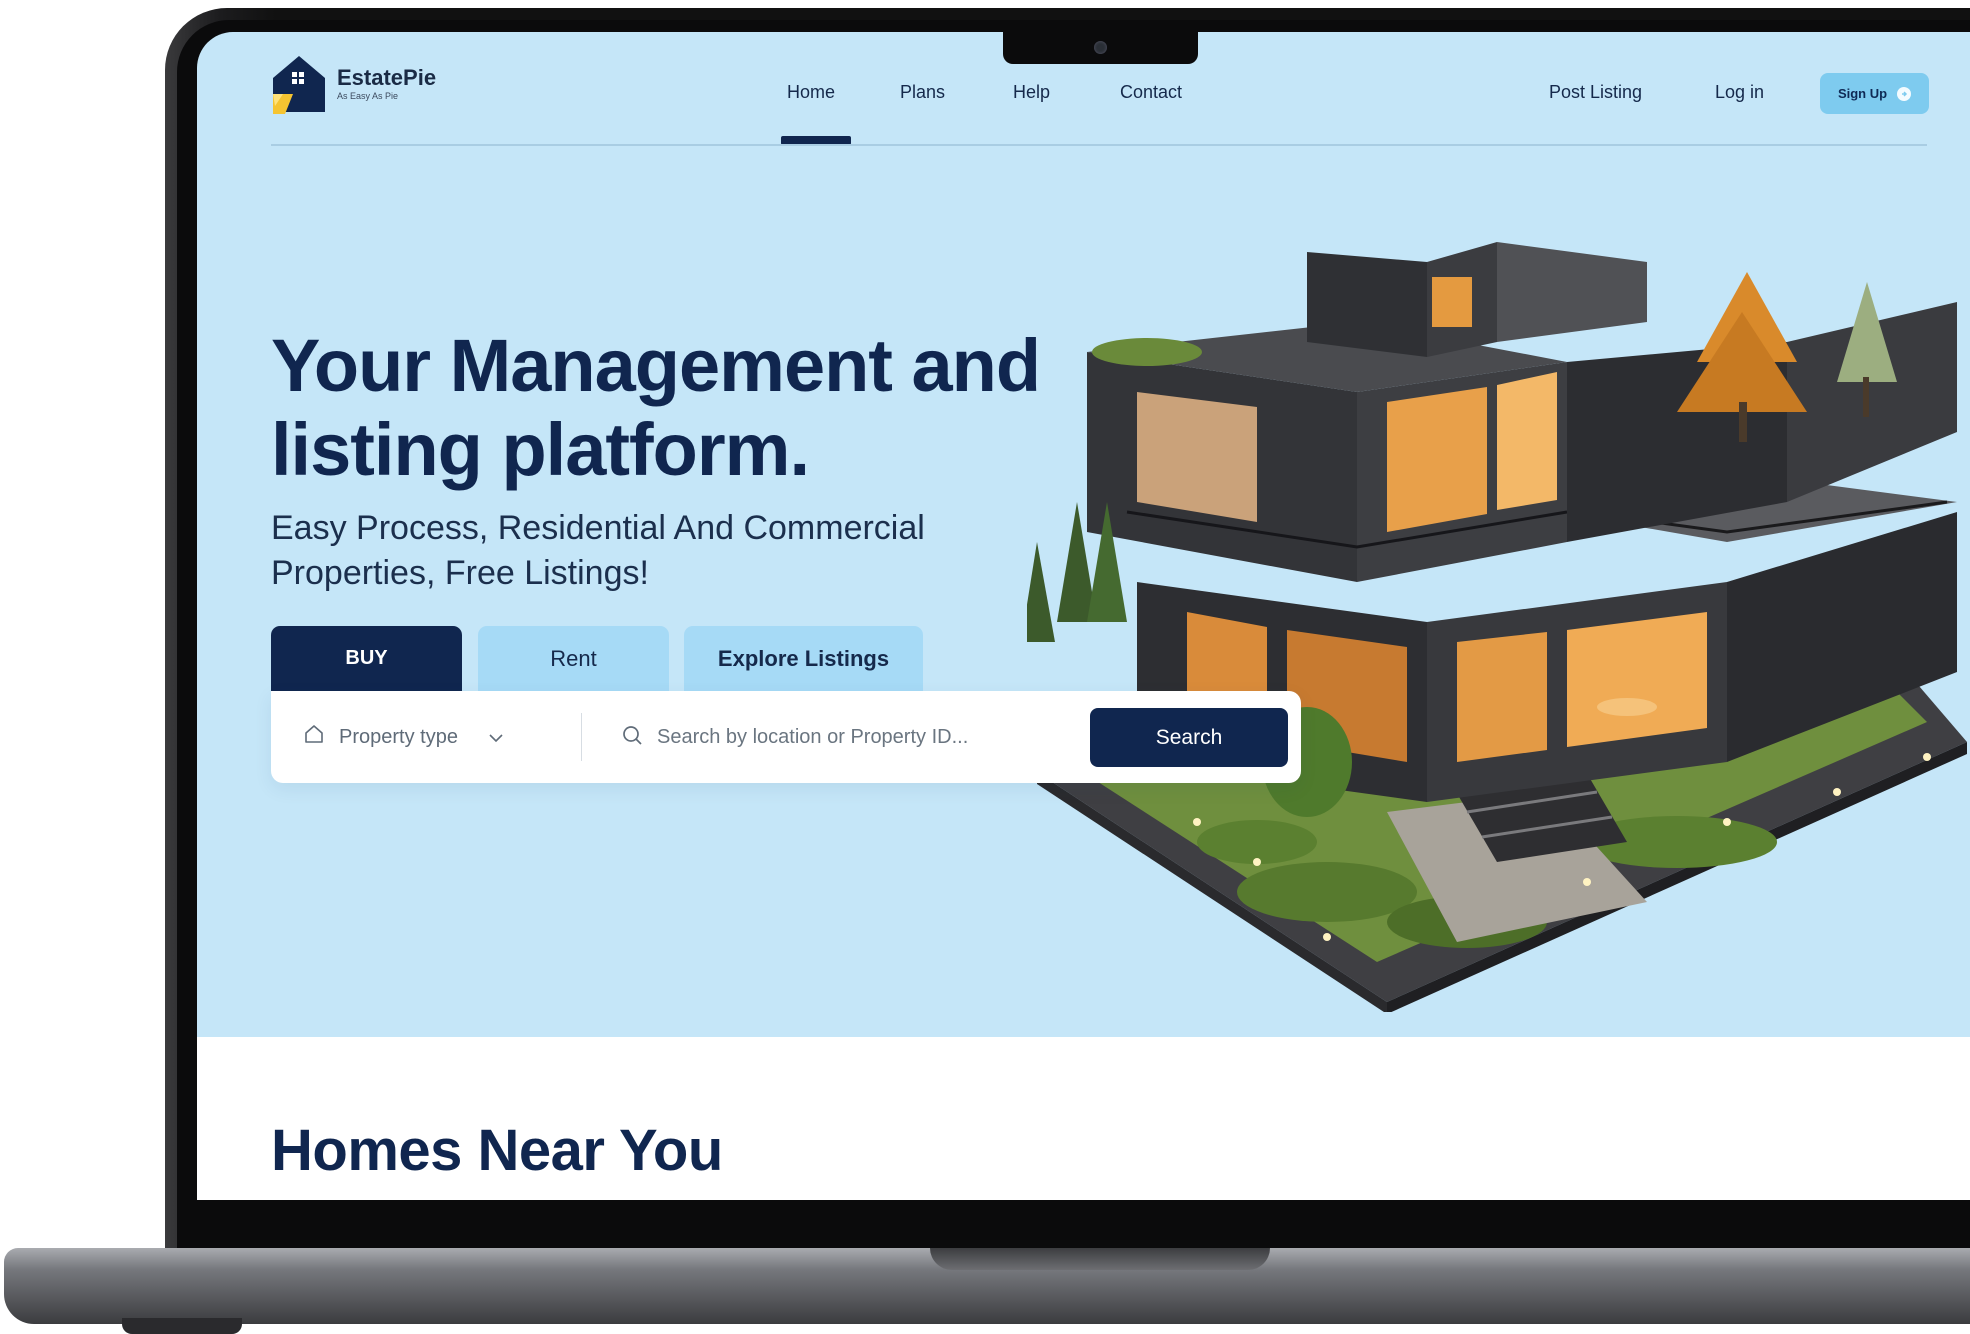  Describe the element at coordinates (1151, 92) in the screenshot. I see `nav-contact: Contact` at that location.